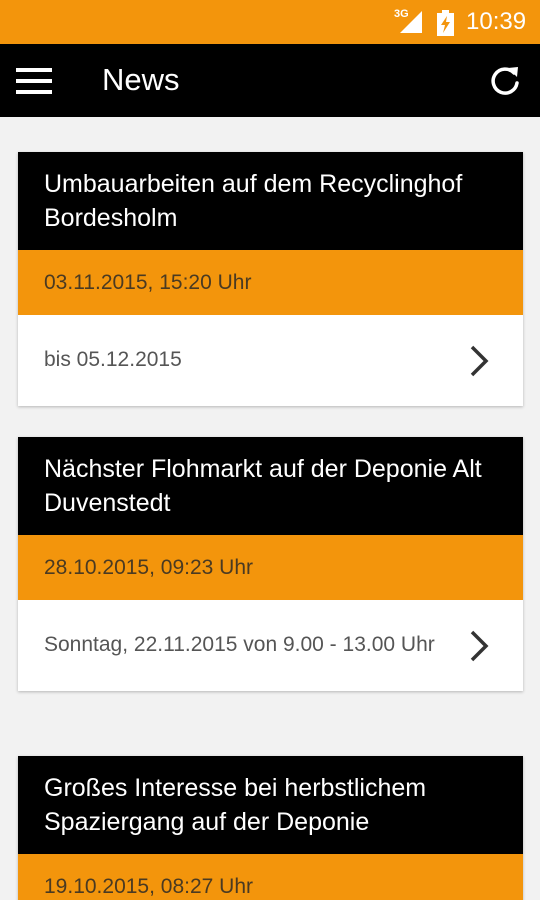 The width and height of the screenshot is (540, 900). What do you see at coordinates (496, 21) in the screenshot?
I see `clock: 10:39` at bounding box center [496, 21].